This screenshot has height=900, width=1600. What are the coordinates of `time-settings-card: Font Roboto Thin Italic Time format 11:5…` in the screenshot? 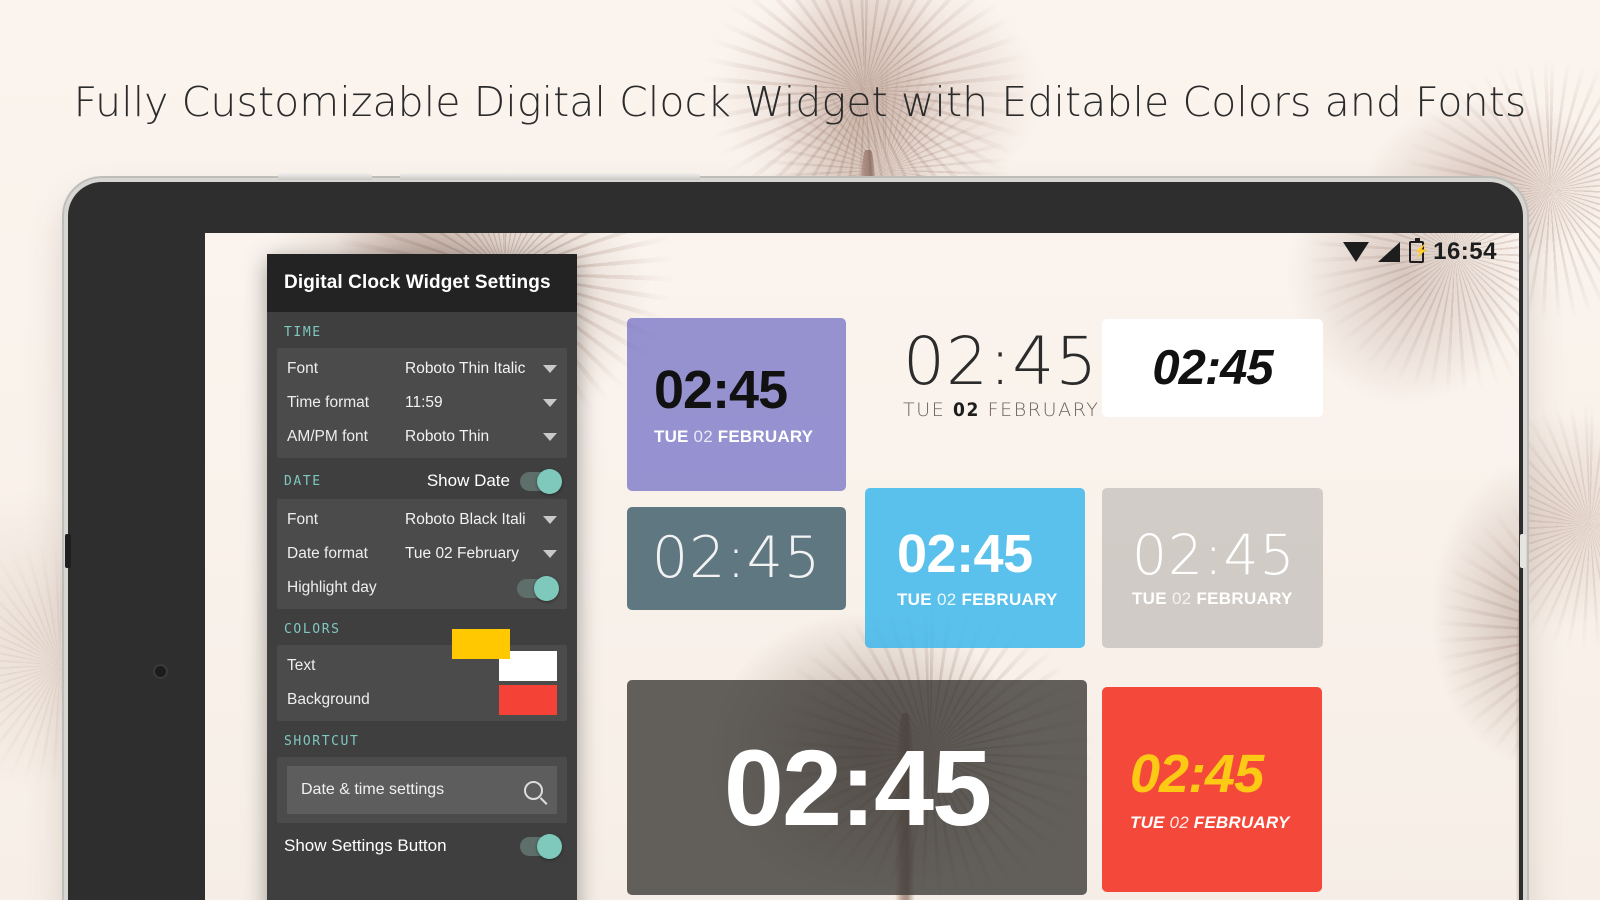 It's located at (422, 403).